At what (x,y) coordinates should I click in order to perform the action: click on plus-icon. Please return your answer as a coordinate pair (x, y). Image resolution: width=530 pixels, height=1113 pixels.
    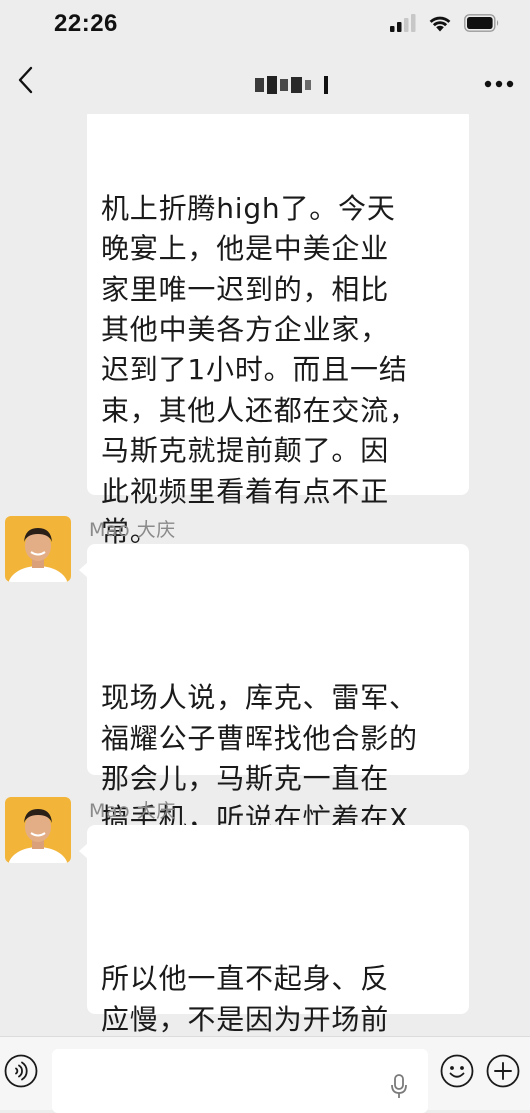
    Looking at the image, I should click on (503, 1073).